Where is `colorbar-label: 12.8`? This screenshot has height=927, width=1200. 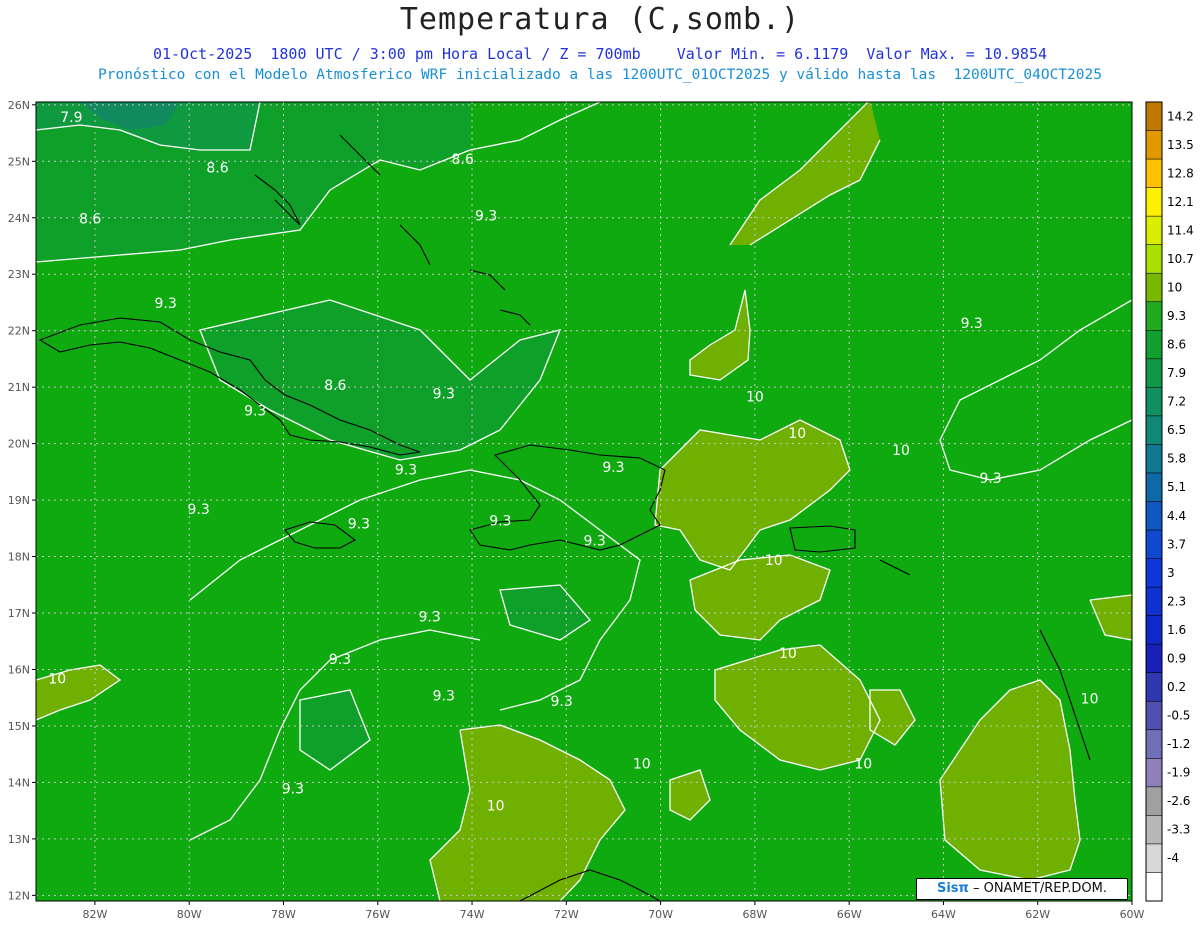 colorbar-label: 12.8 is located at coordinates (1180, 173).